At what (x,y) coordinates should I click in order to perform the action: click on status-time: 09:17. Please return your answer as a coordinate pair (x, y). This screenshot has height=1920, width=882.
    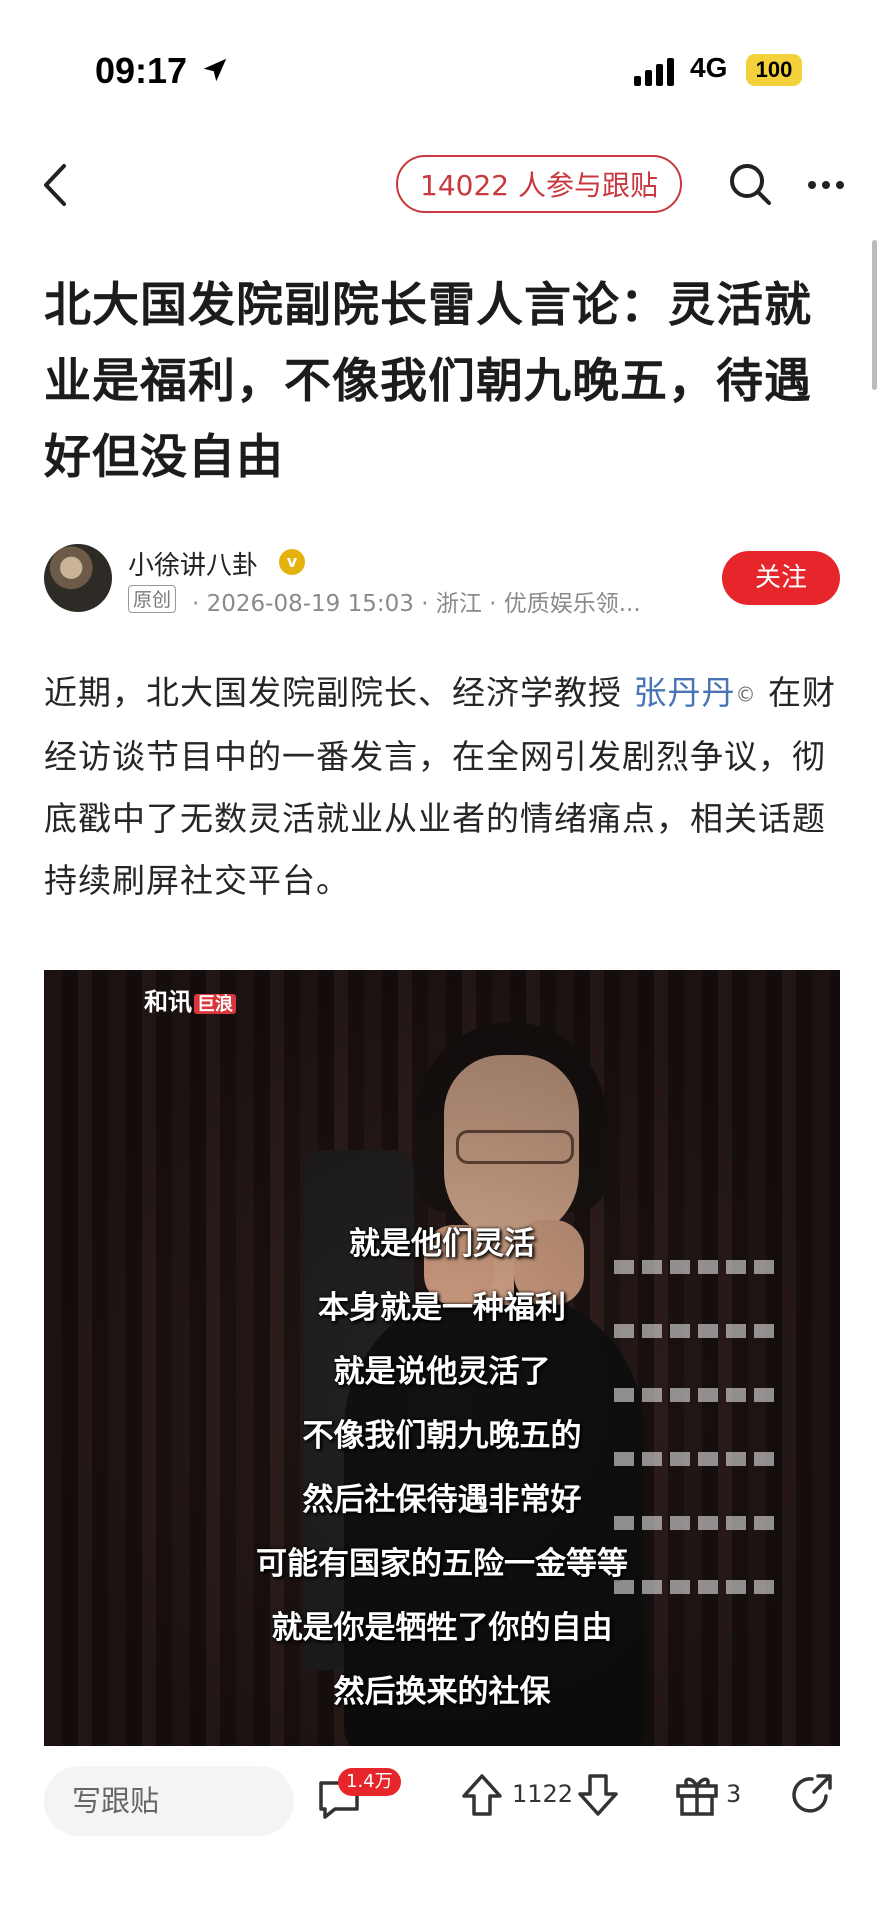
    Looking at the image, I should click on (141, 70).